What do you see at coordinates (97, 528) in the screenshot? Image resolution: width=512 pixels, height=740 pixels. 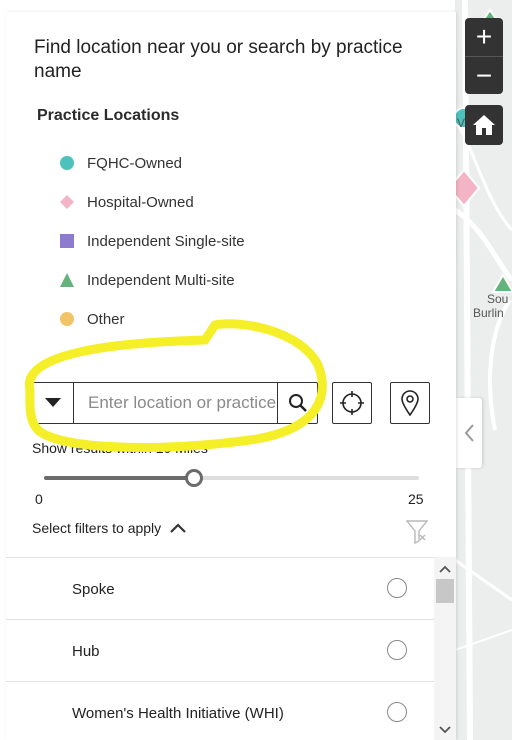 I see `filters-toggle-label: Select filters to apply` at bounding box center [97, 528].